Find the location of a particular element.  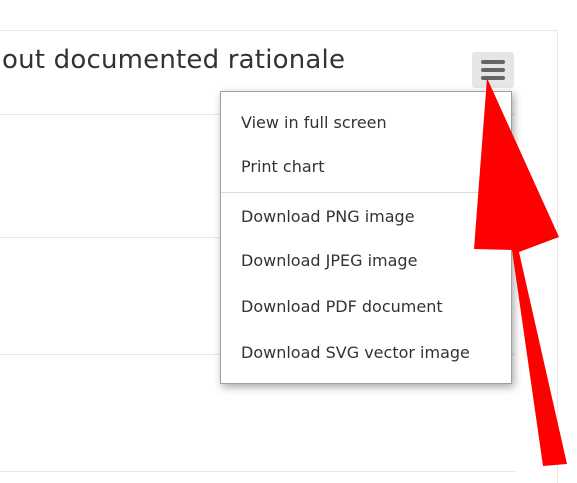

menu-item-download-jpeg: Download JPEG image is located at coordinates (366, 262).